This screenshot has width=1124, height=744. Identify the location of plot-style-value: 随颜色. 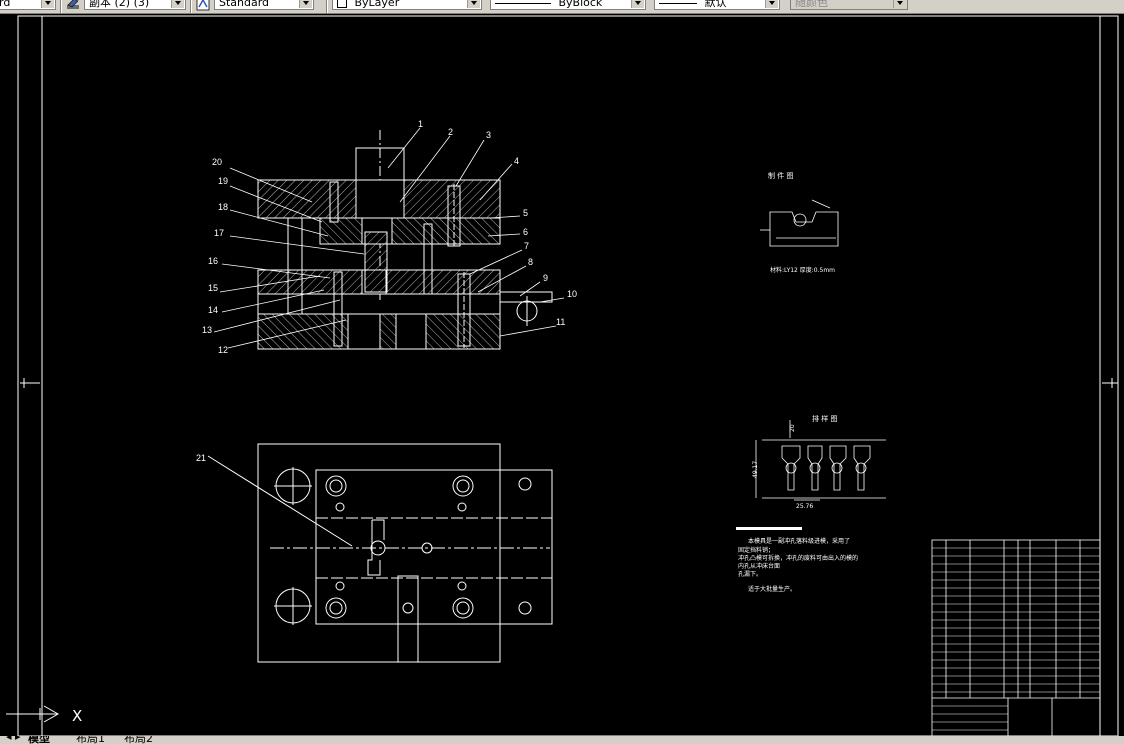
(811, 4).